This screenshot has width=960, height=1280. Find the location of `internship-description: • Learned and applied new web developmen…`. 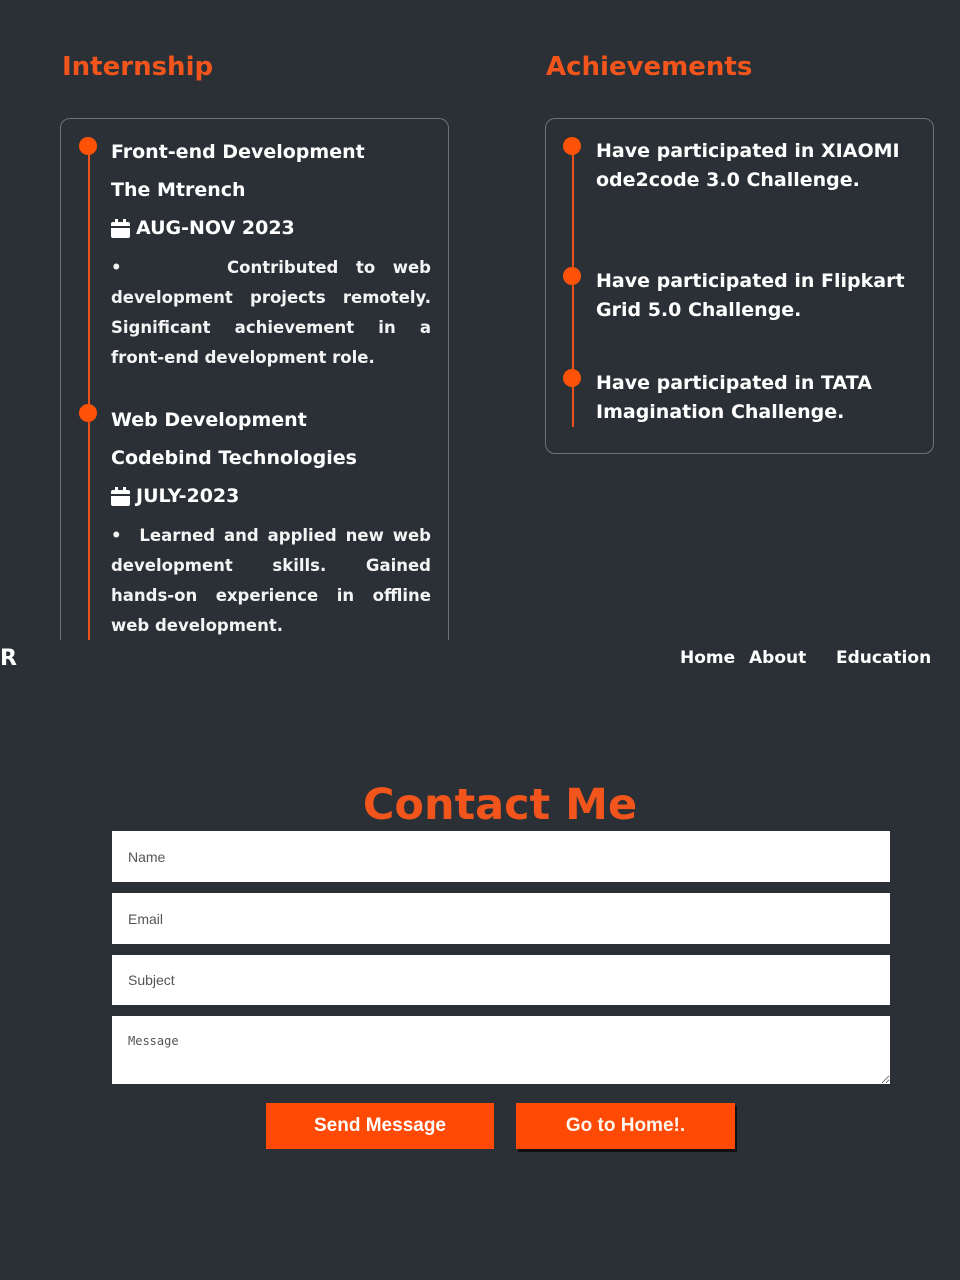

internship-description: • Learned and applied new web developmen… is located at coordinates (271, 580).